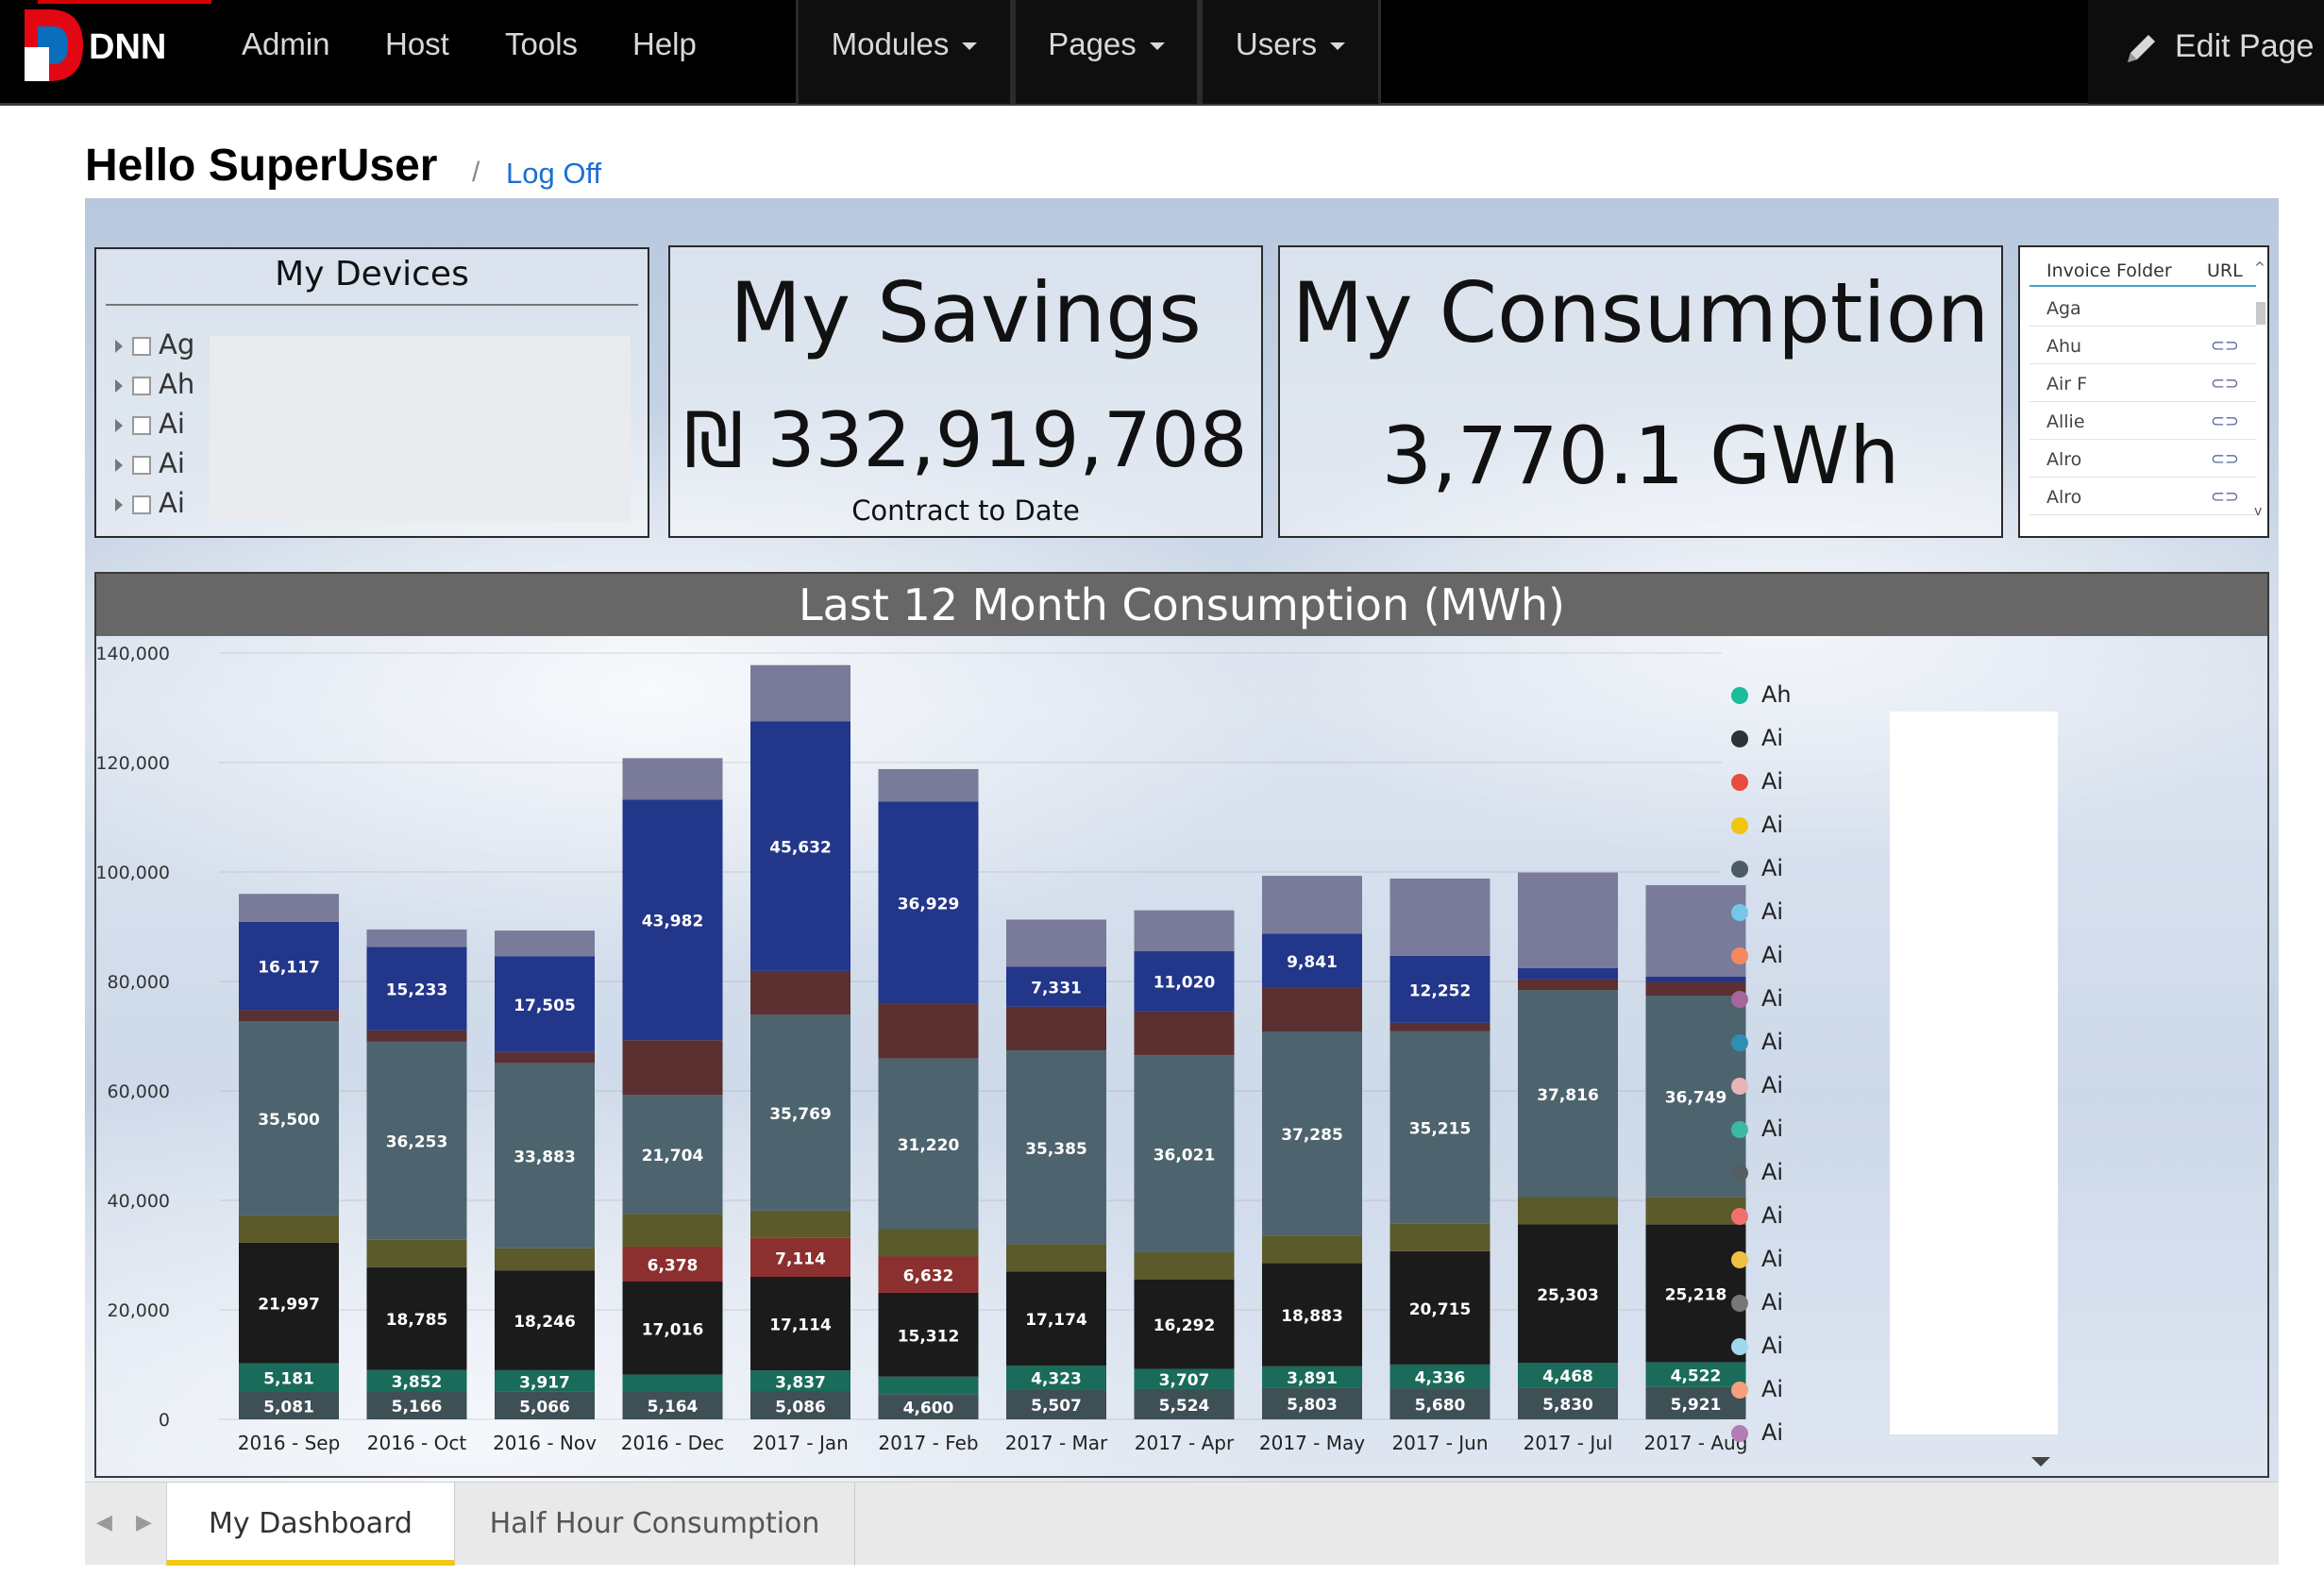  Describe the element at coordinates (545, 1006) in the screenshot. I see `bar-data-label: 17,505` at that location.